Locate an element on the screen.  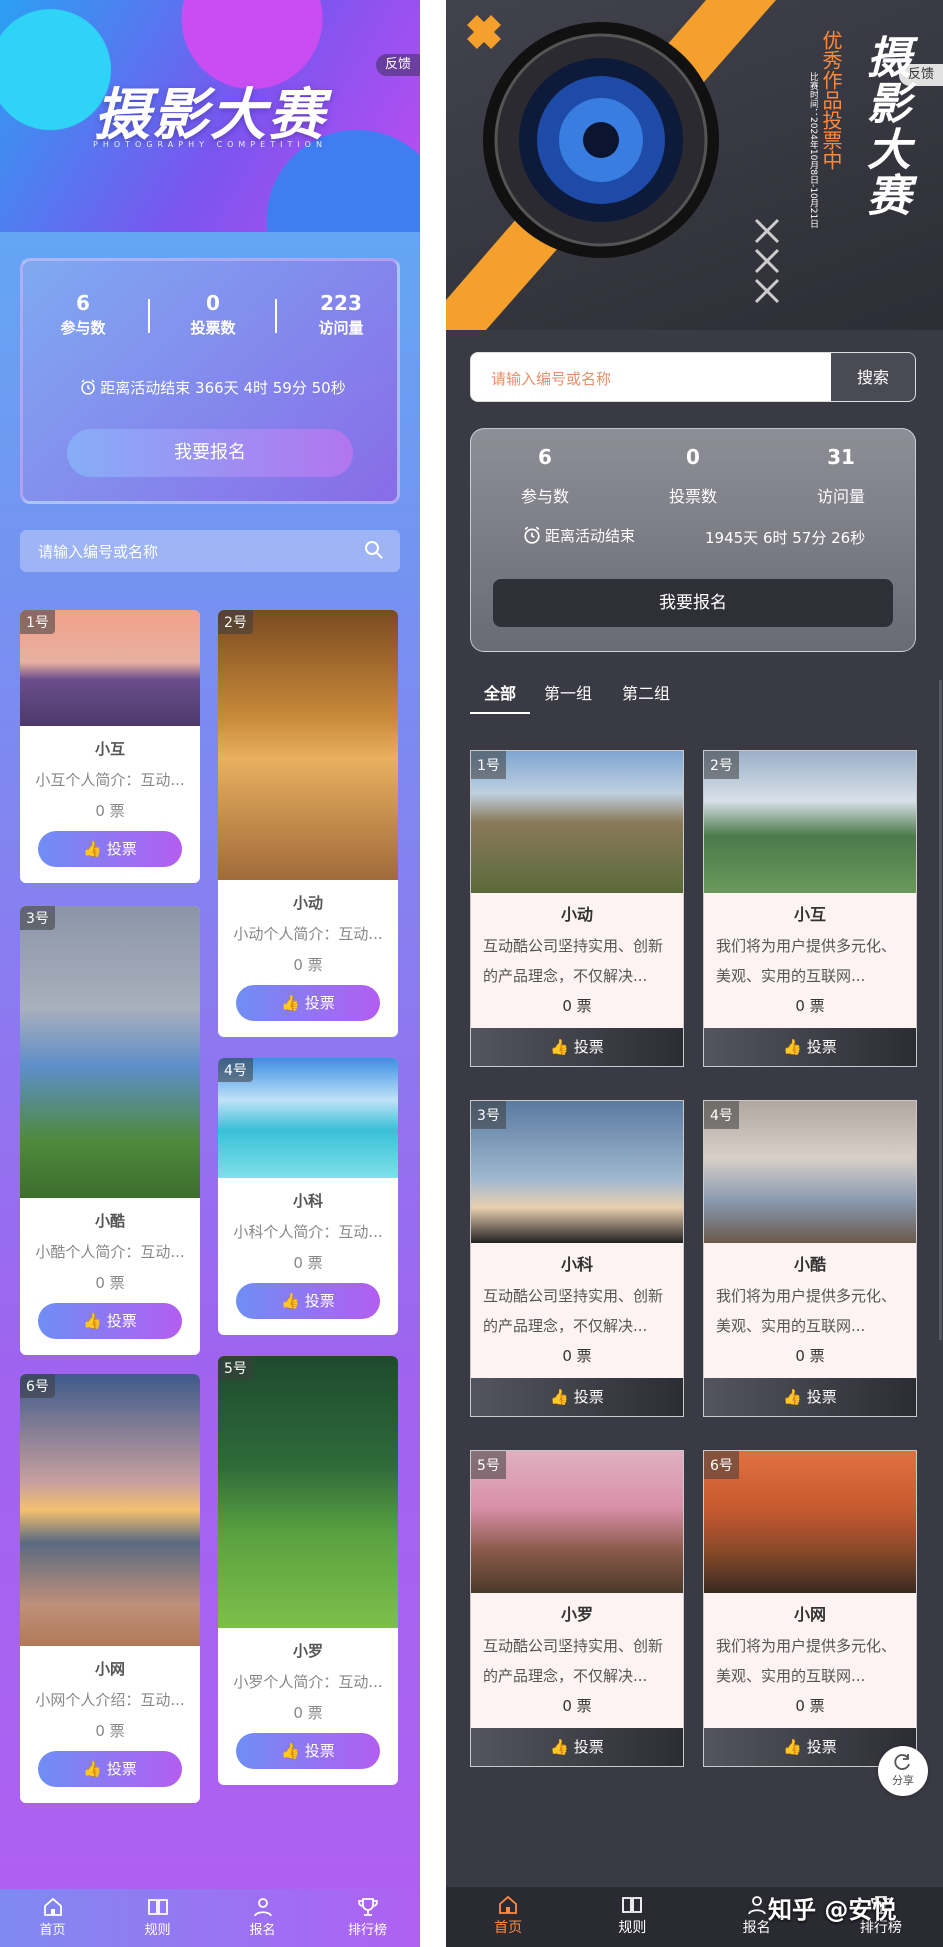
tab-ranking: 排行榜 is located at coordinates (367, 1918).